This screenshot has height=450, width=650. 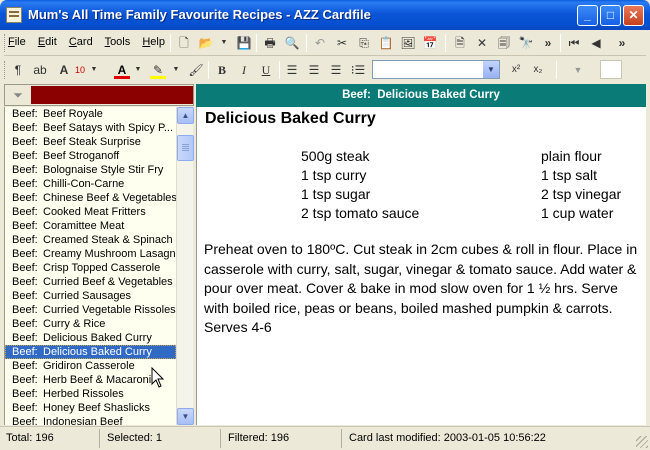 What do you see at coordinates (185, 115) in the screenshot?
I see `scroll-up-icon: ▲` at bounding box center [185, 115].